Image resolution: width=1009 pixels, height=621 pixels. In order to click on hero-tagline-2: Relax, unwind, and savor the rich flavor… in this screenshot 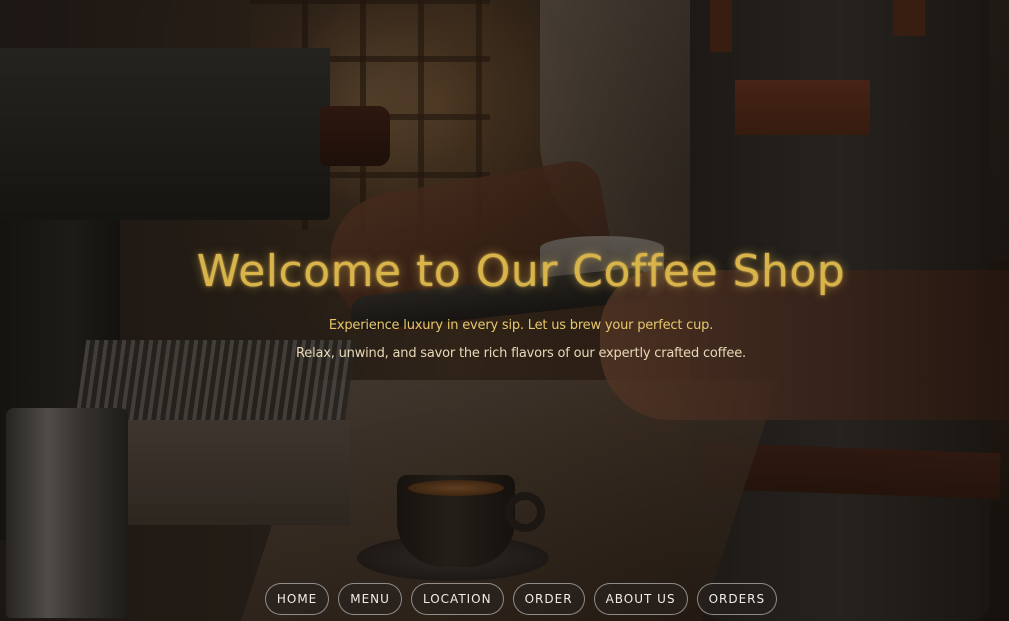, I will do `click(521, 353)`.